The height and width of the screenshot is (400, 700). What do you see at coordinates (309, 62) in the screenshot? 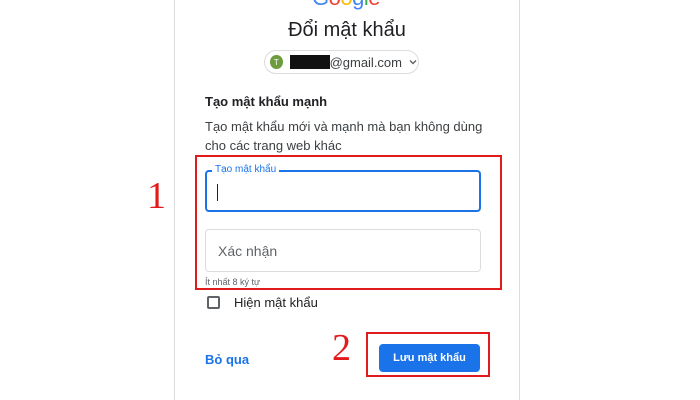
I see `redacted-username` at bounding box center [309, 62].